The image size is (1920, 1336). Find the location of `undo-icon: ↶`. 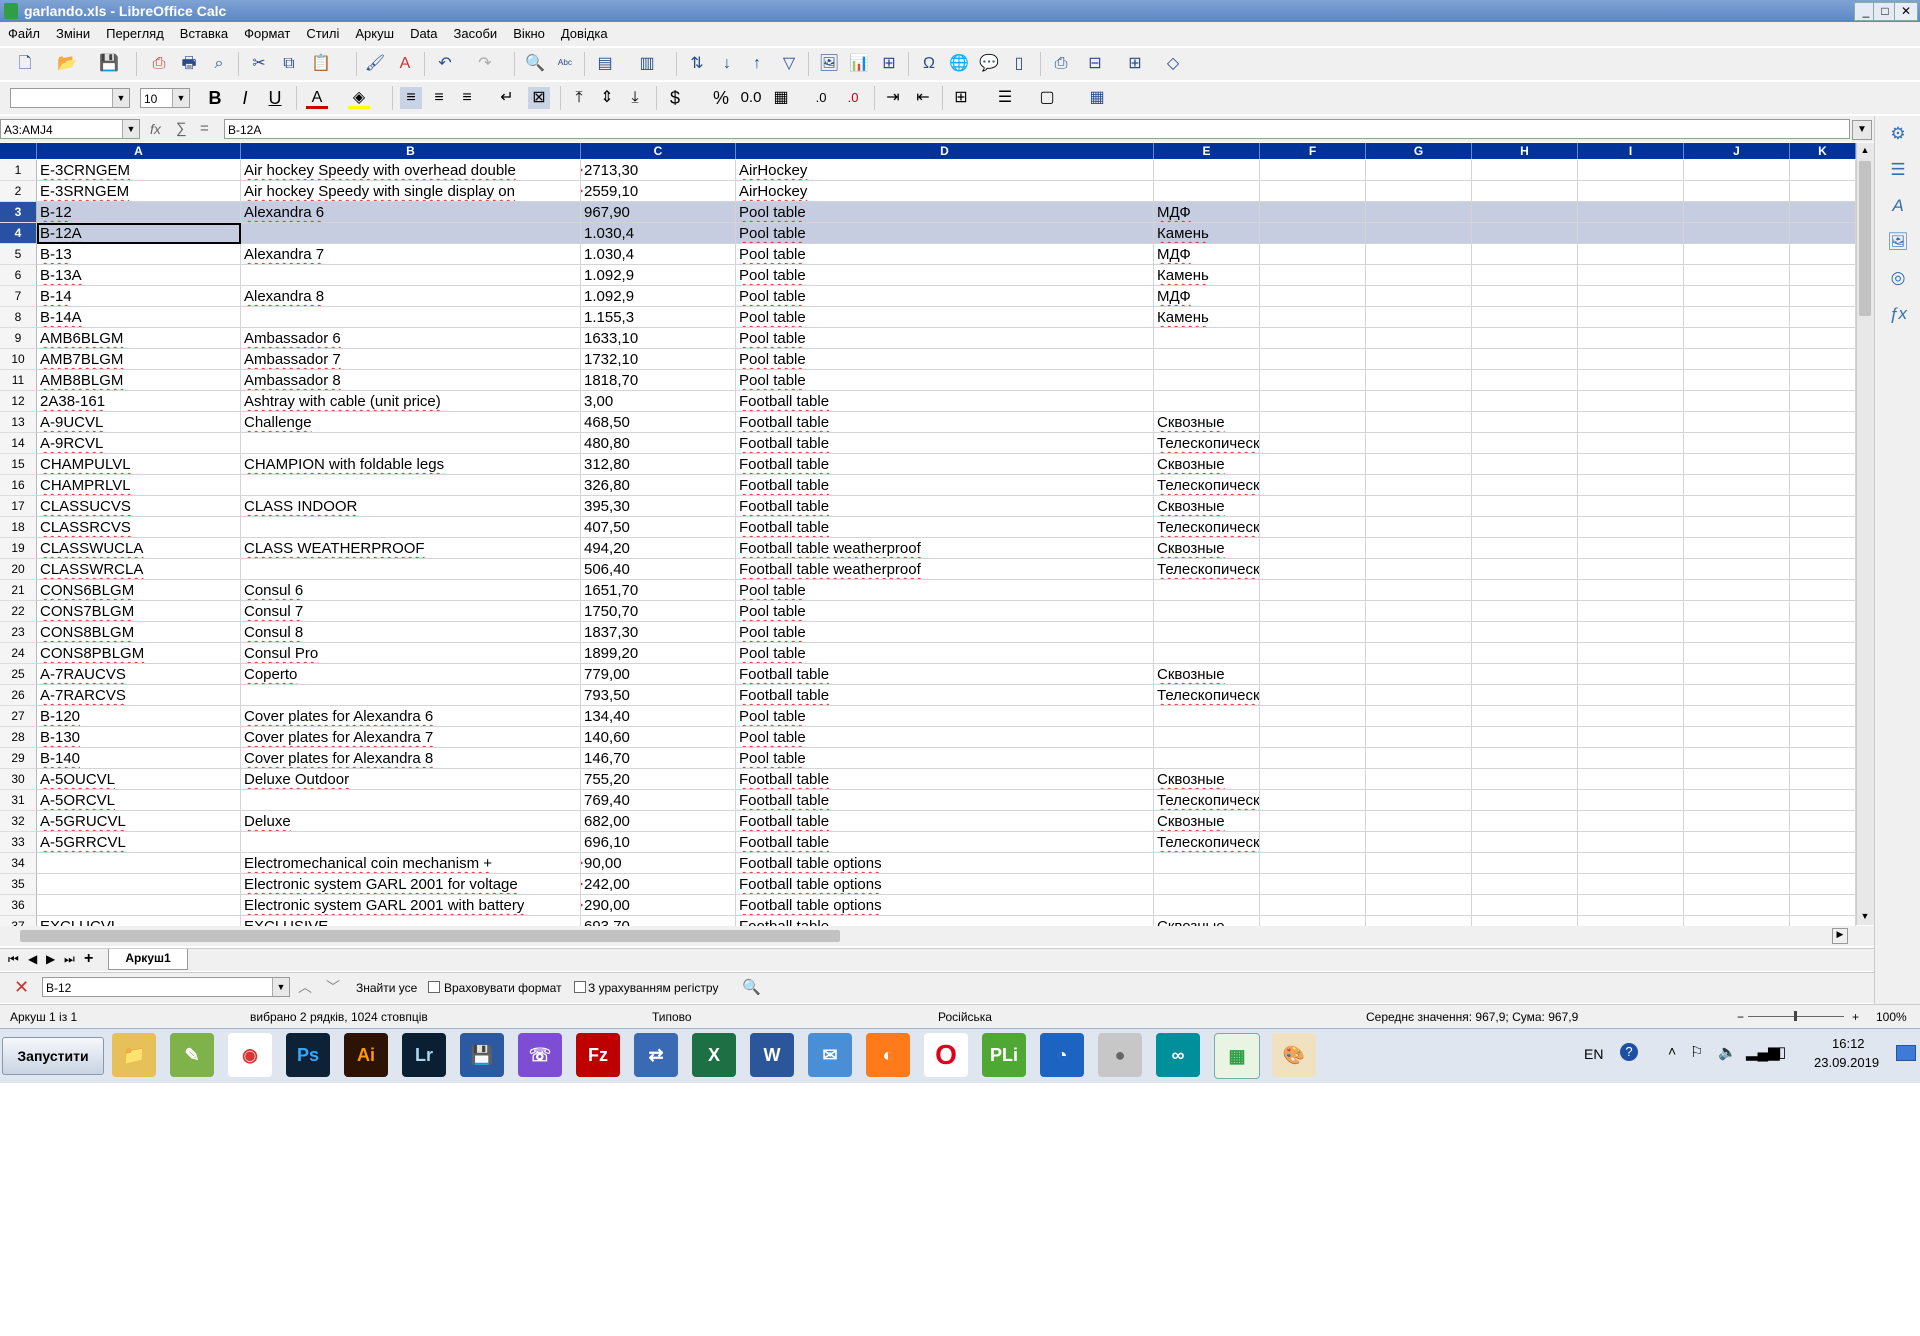

undo-icon: ↶ is located at coordinates (445, 64).